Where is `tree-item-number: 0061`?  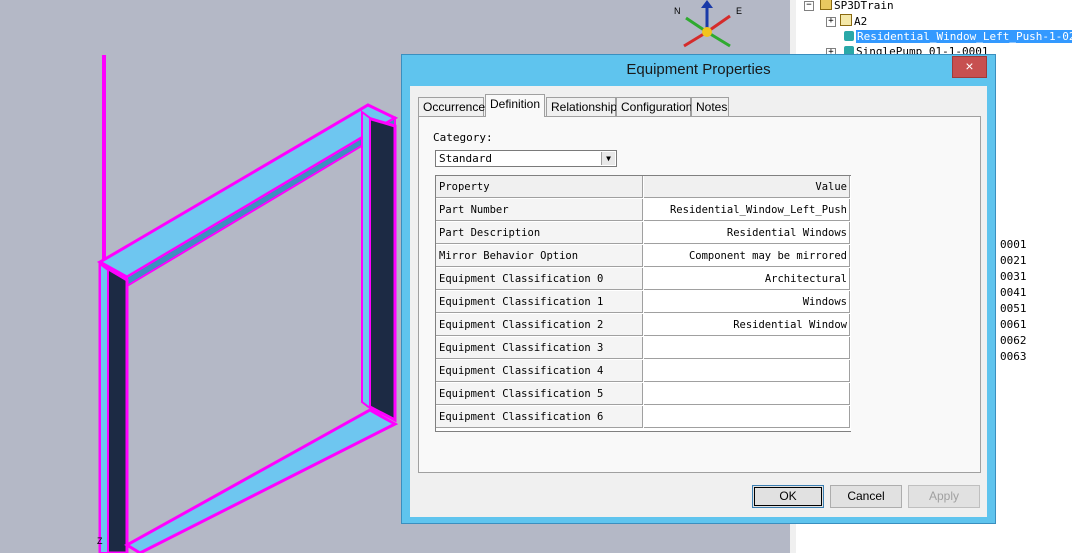 tree-item-number: 0061 is located at coordinates (1013, 324).